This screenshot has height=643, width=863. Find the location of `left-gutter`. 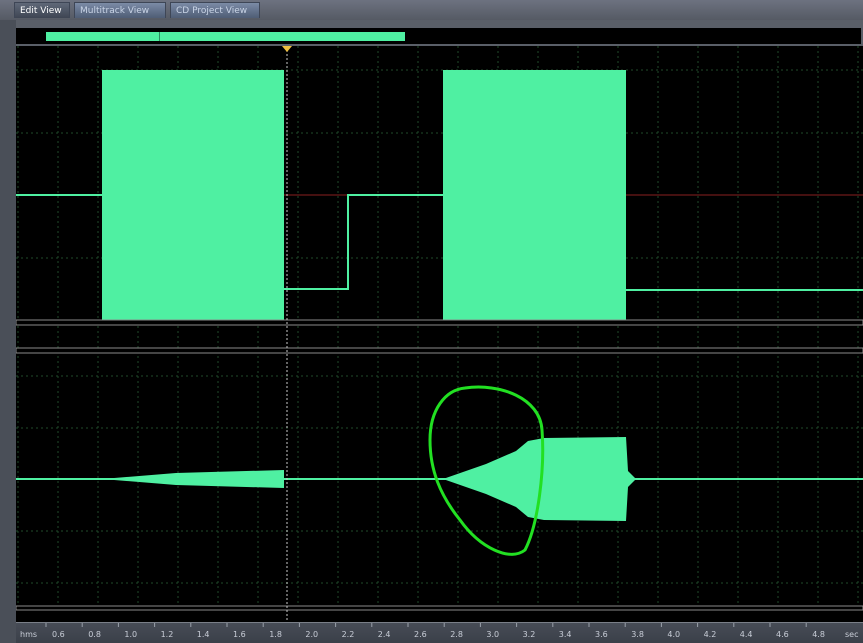

left-gutter is located at coordinates (8, 331).